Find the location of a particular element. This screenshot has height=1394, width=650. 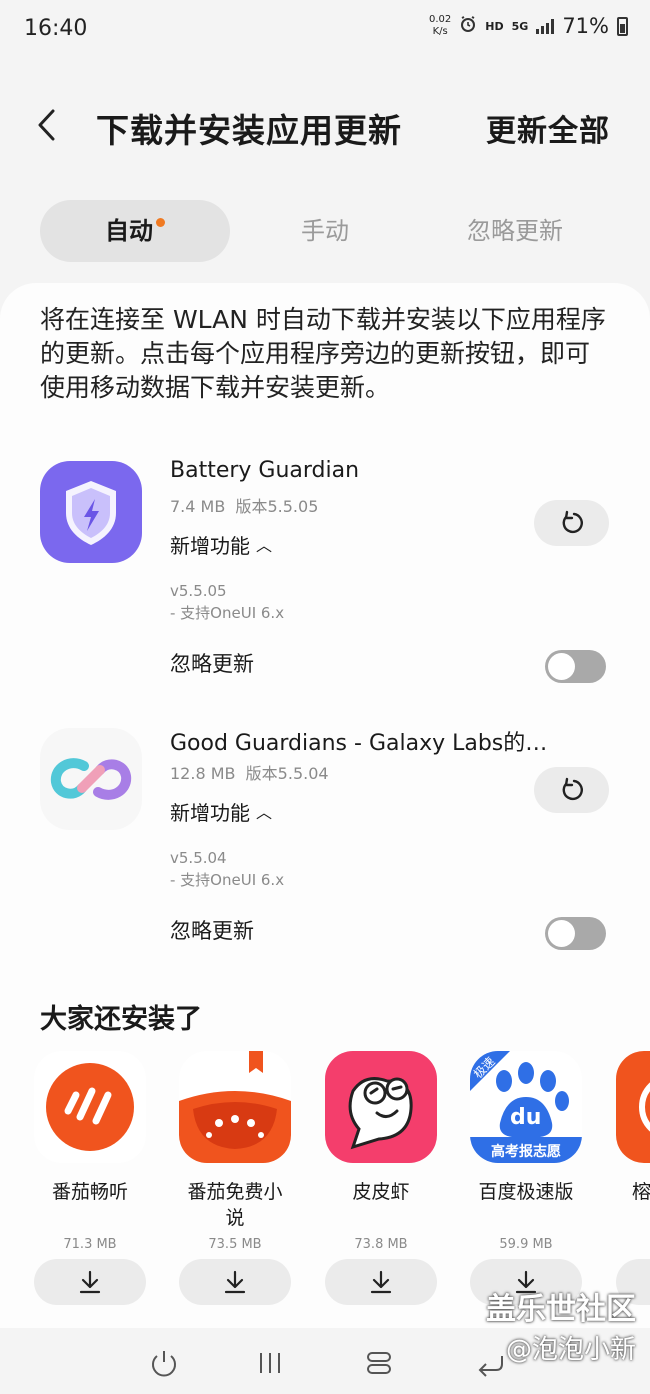

icon-banner-text: 高考报志愿 is located at coordinates (526, 1152).